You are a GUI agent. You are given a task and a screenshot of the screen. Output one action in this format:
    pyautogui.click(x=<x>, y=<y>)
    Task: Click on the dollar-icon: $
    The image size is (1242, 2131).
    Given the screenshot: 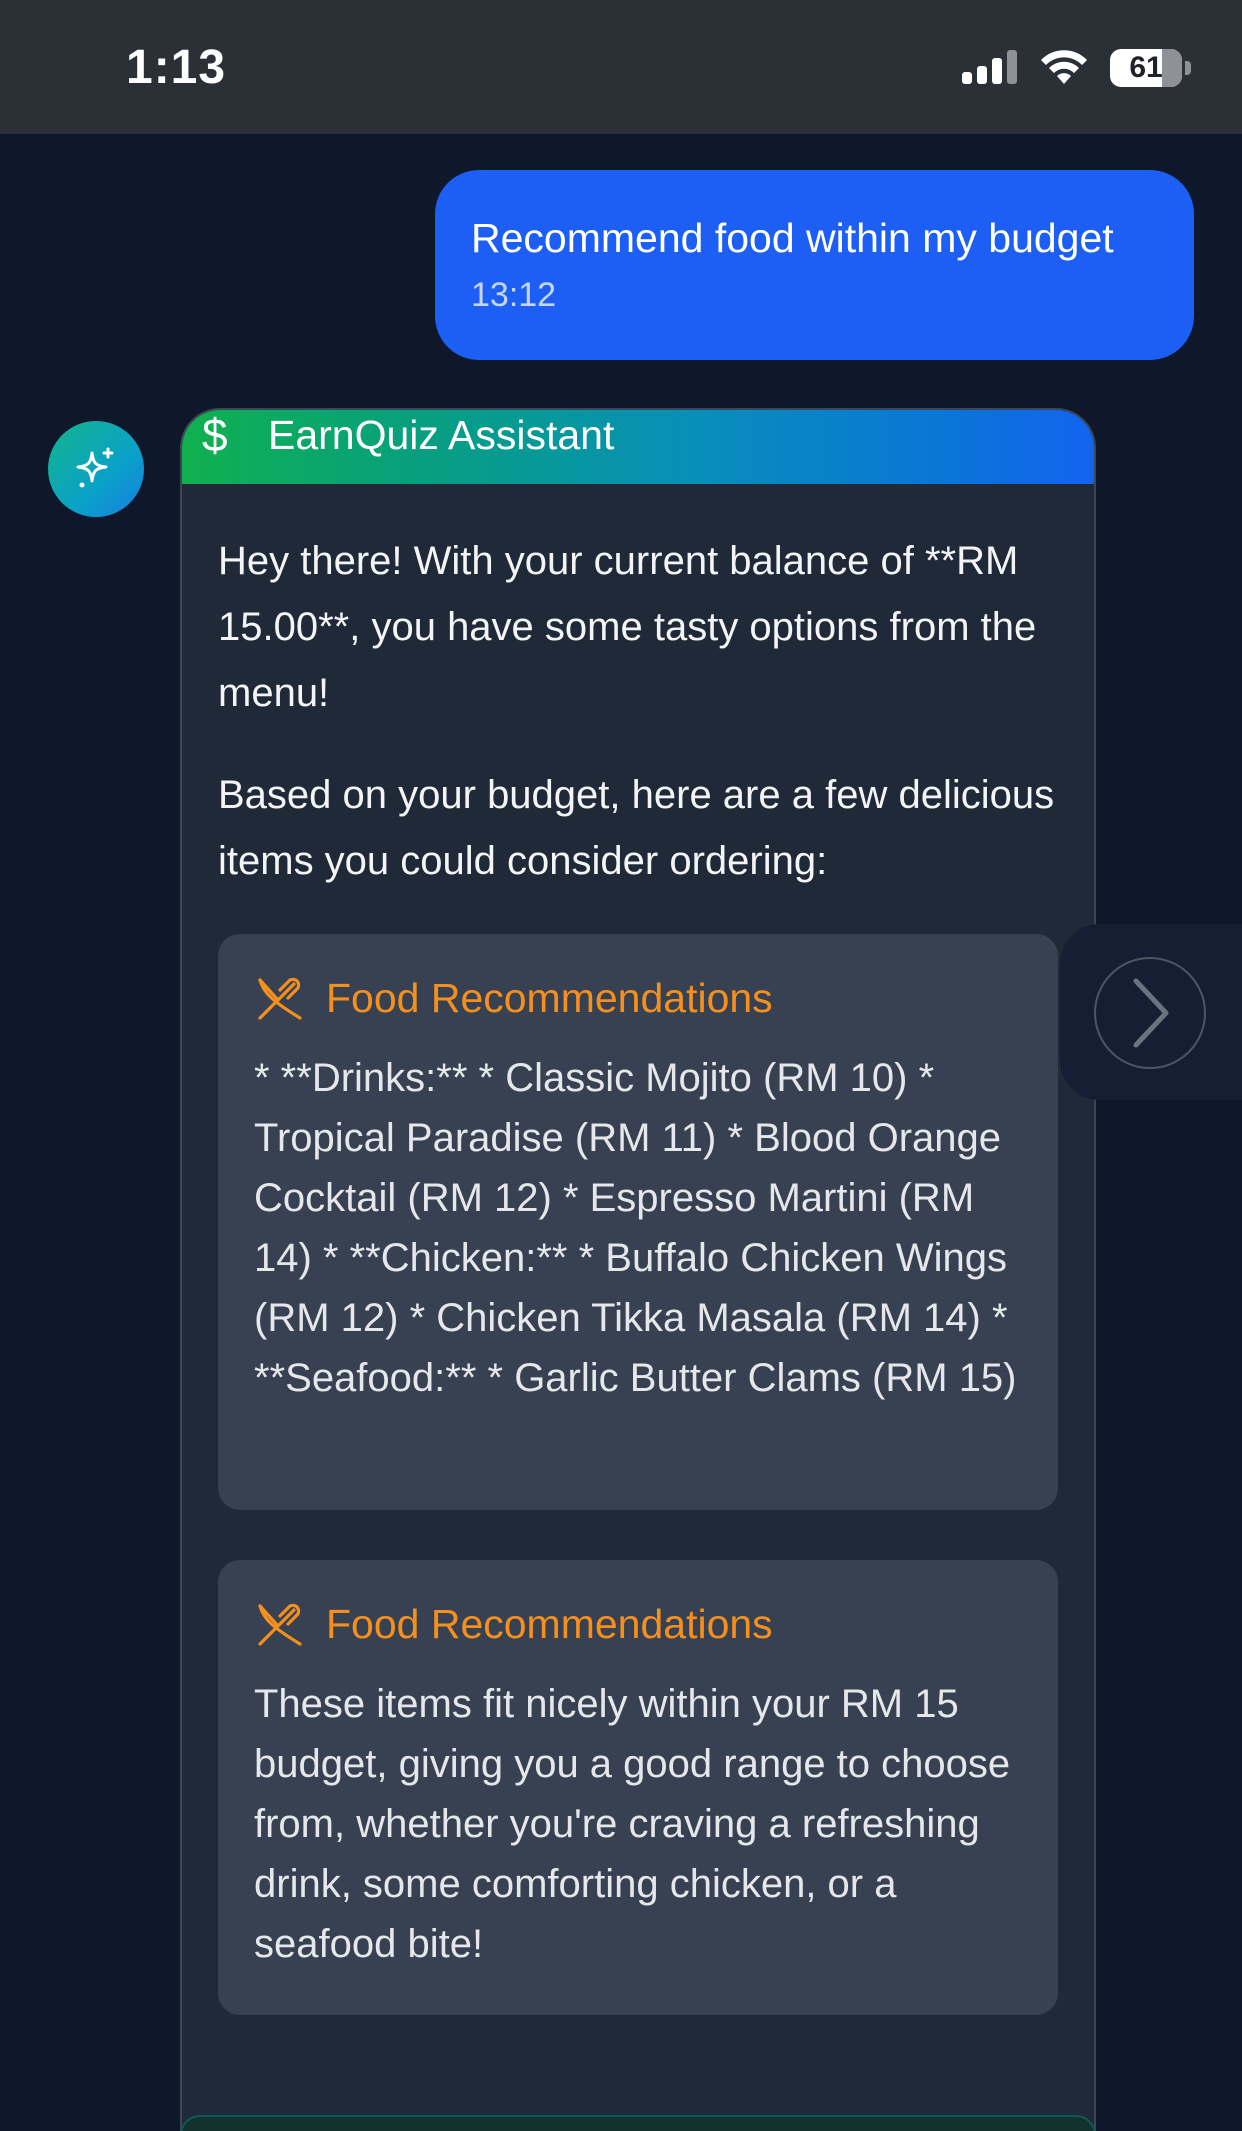 What is the action you would take?
    pyautogui.click(x=215, y=435)
    